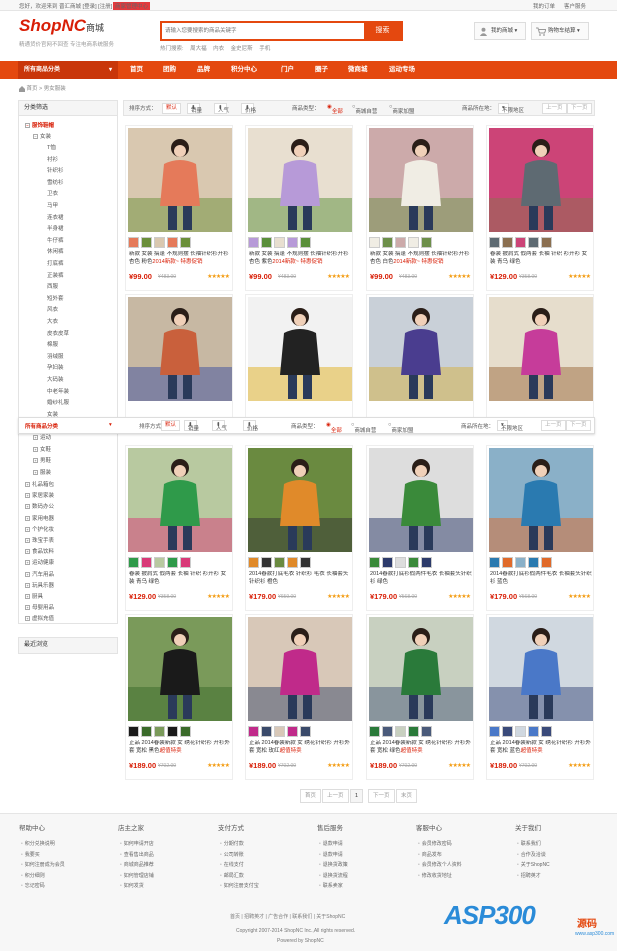  Describe the element at coordinates (402, 70) in the screenshot. I see `nav-item-sports: 运动专场` at that location.